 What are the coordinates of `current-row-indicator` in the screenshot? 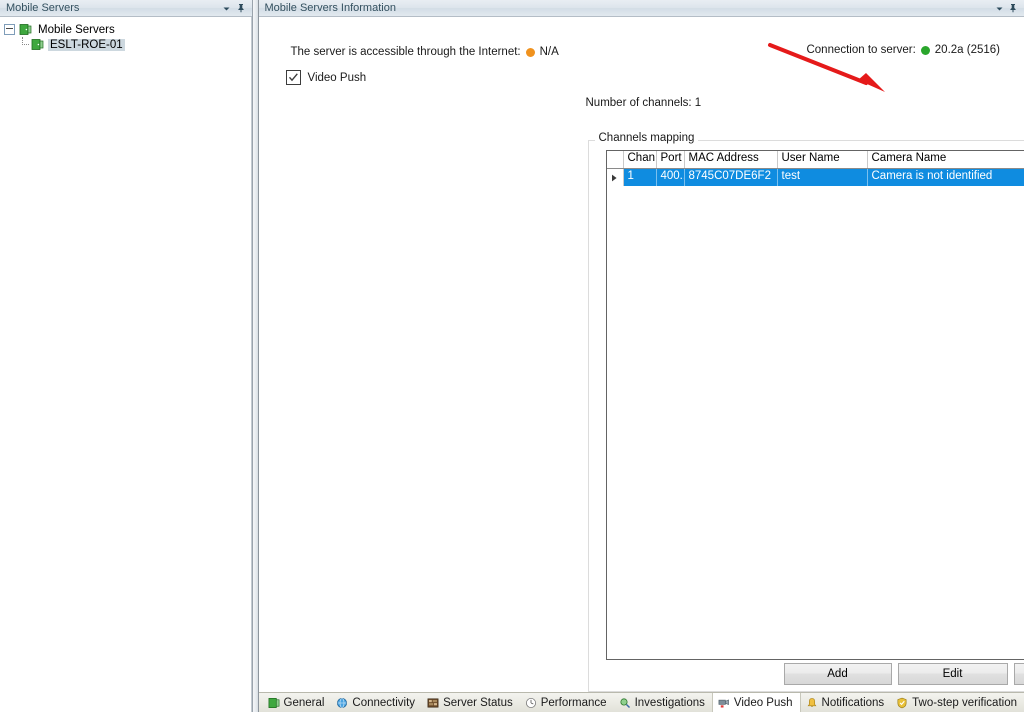 It's located at (615, 177).